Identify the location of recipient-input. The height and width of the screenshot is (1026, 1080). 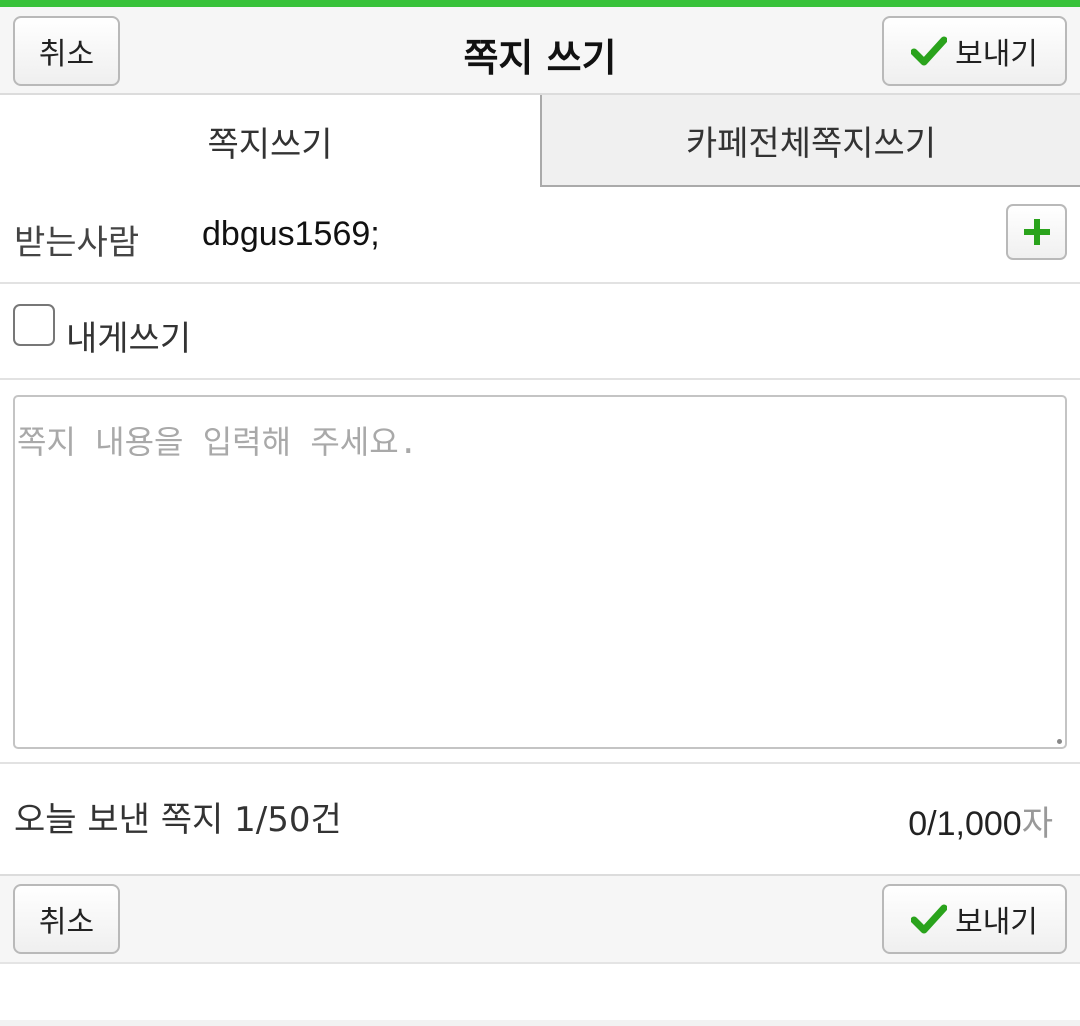
(582, 234).